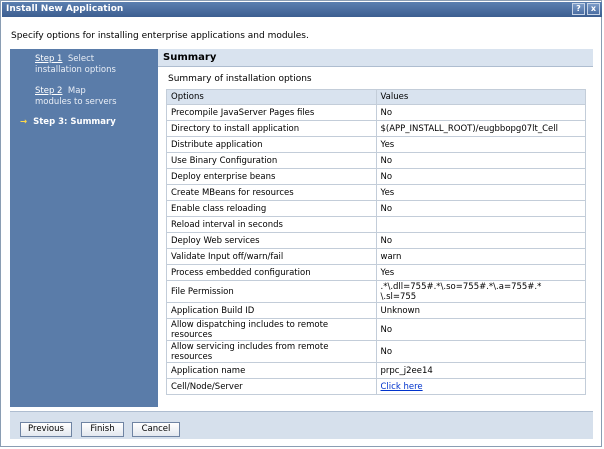 Image resolution: width=604 pixels, height=449 pixels. Describe the element at coordinates (46, 429) in the screenshot. I see `previous-button: Previous` at that location.